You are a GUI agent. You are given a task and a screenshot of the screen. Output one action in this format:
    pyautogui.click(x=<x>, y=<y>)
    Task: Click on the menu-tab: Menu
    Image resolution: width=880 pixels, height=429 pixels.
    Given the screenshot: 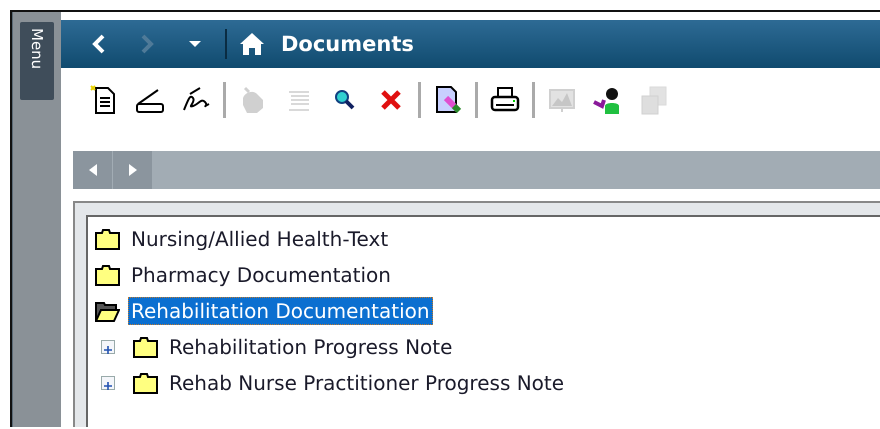 What is the action you would take?
    pyautogui.click(x=37, y=61)
    